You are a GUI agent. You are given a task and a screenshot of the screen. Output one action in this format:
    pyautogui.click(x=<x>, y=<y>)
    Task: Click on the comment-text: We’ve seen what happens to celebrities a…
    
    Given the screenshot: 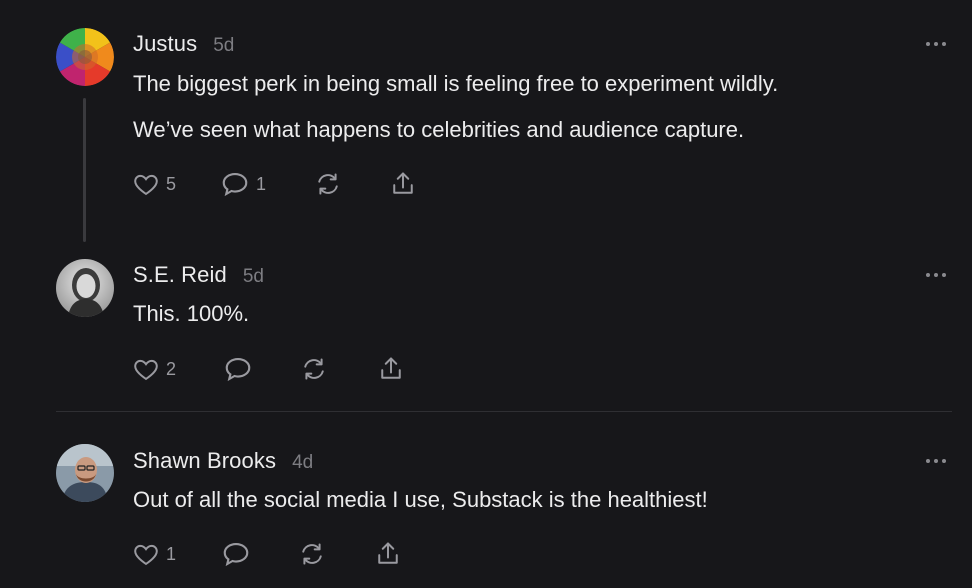 What is the action you would take?
    pyautogui.click(x=439, y=129)
    